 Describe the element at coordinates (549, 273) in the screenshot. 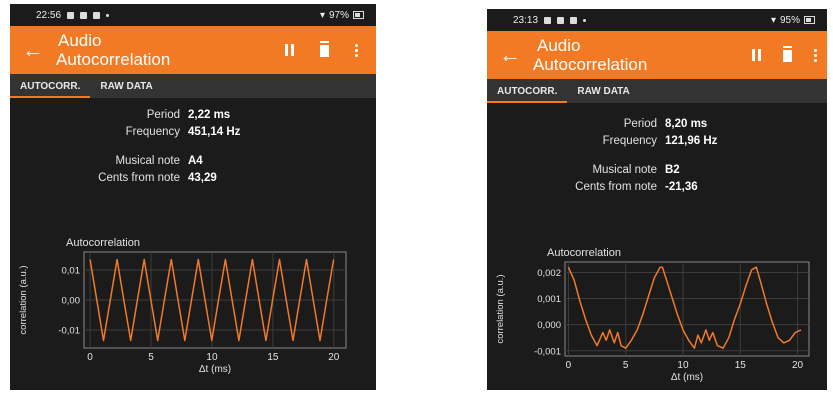

I see `y-tick-label: 0,002` at that location.